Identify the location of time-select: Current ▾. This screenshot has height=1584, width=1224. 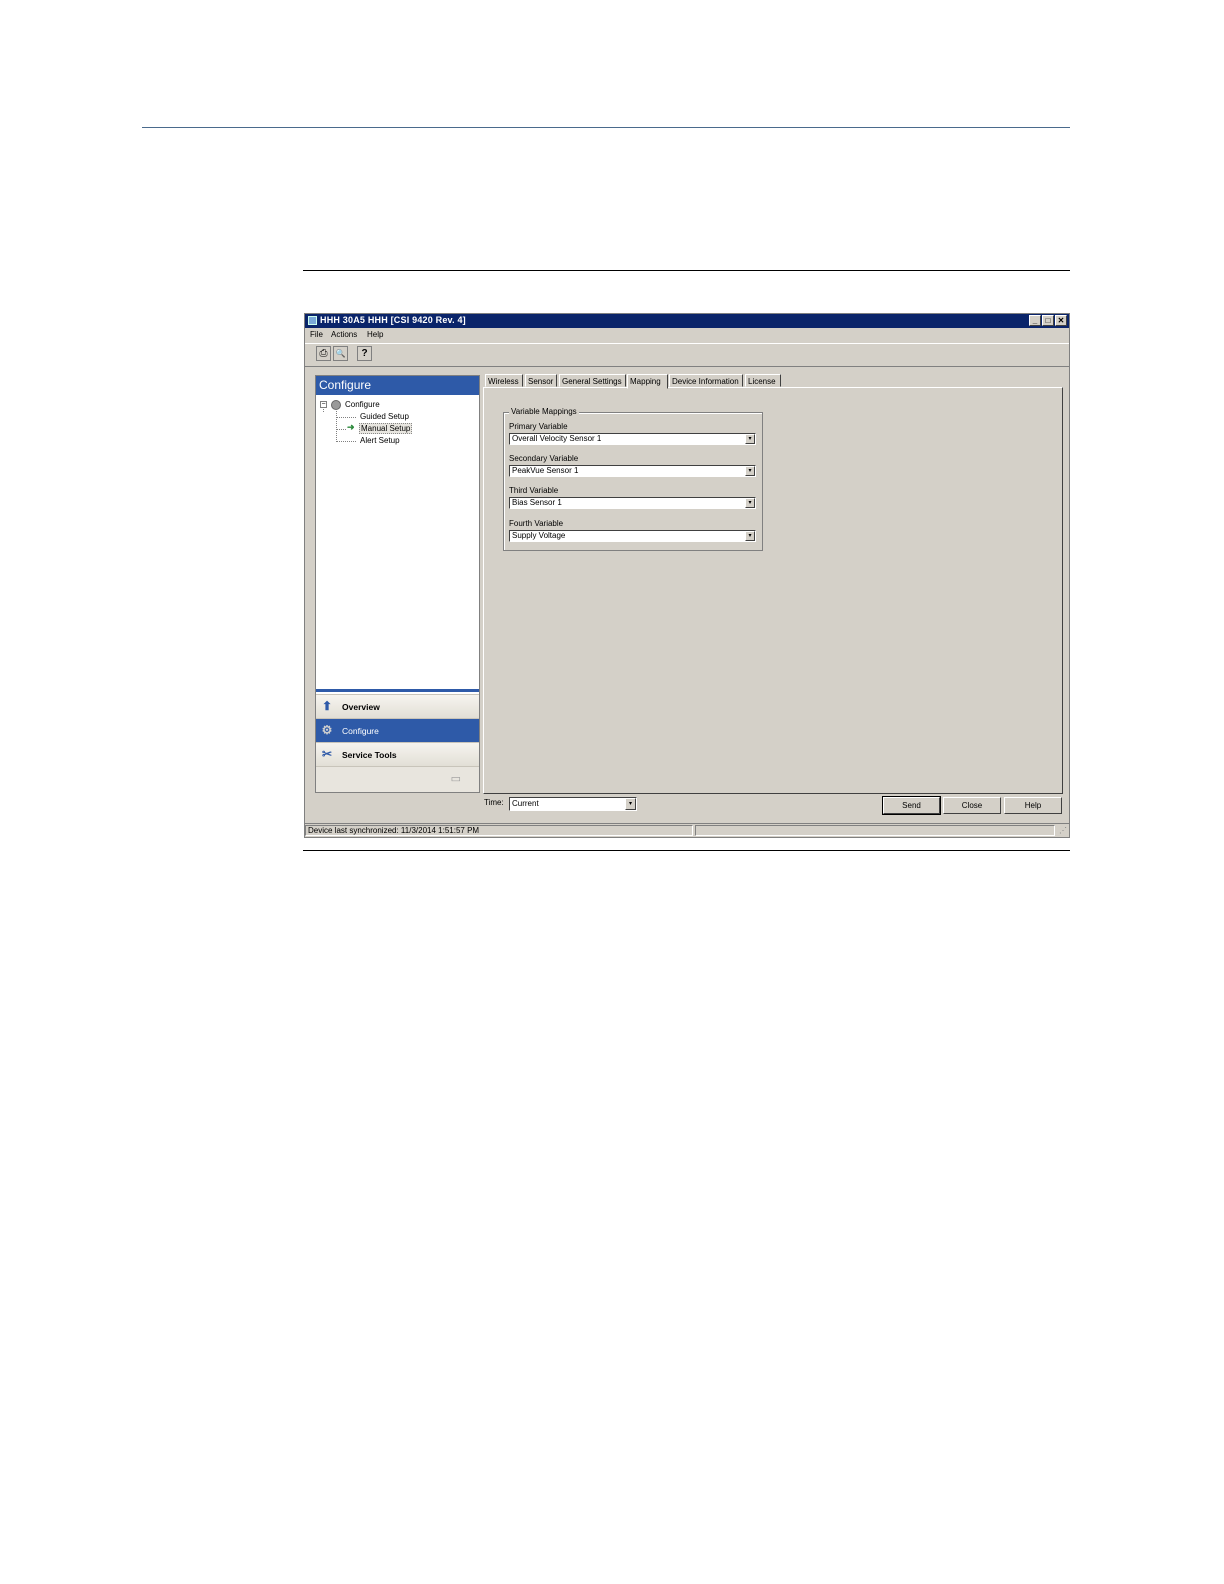
(573, 804).